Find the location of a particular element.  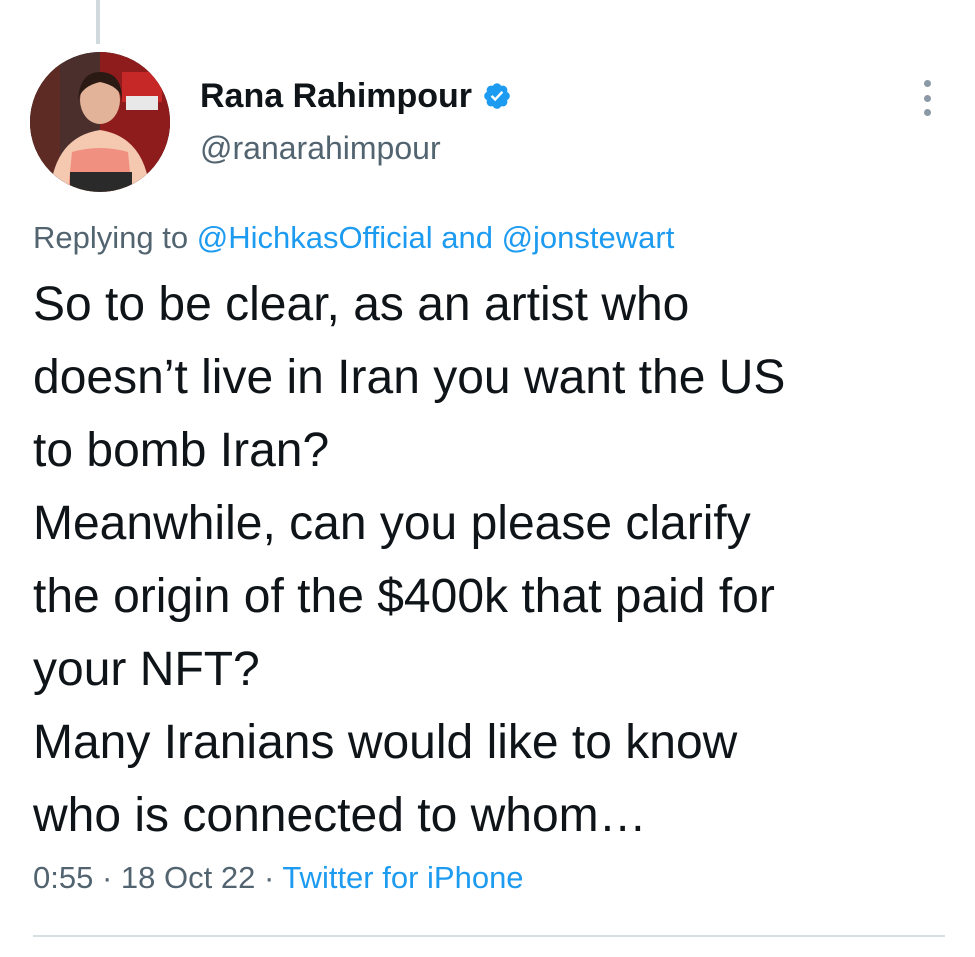

mention-link-jonstewart: @jonstewart is located at coordinates (588, 237).